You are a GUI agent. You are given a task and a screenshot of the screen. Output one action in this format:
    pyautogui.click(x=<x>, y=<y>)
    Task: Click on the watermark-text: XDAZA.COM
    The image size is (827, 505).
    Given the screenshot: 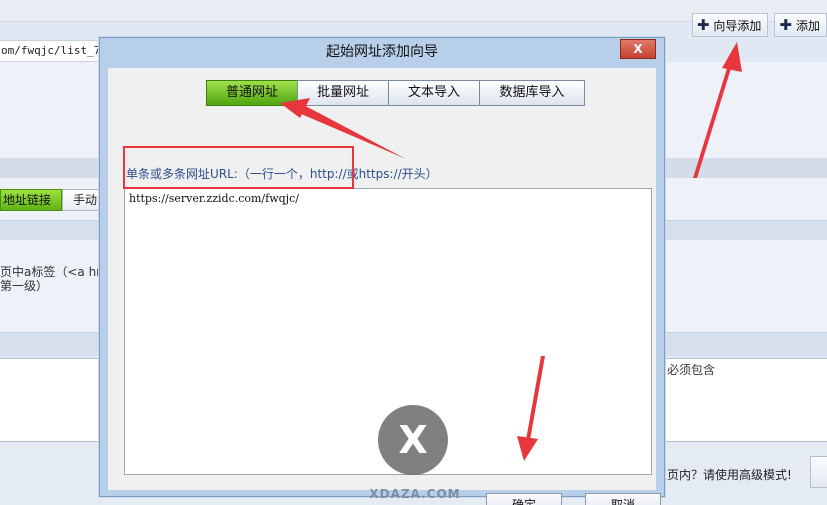 What is the action you would take?
    pyautogui.click(x=415, y=494)
    